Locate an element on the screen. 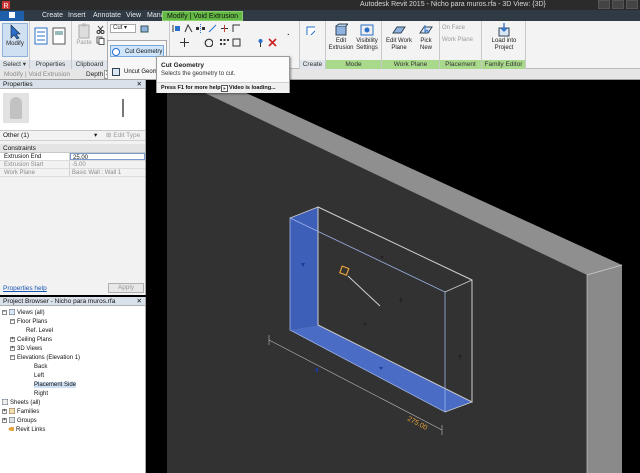 Image resolution: width=640 pixels, height=473 pixels. offset-icon is located at coordinates (188, 28).